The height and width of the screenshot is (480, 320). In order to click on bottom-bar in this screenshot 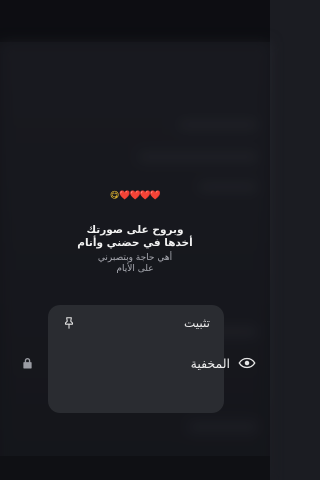, I will do `click(135, 468)`.